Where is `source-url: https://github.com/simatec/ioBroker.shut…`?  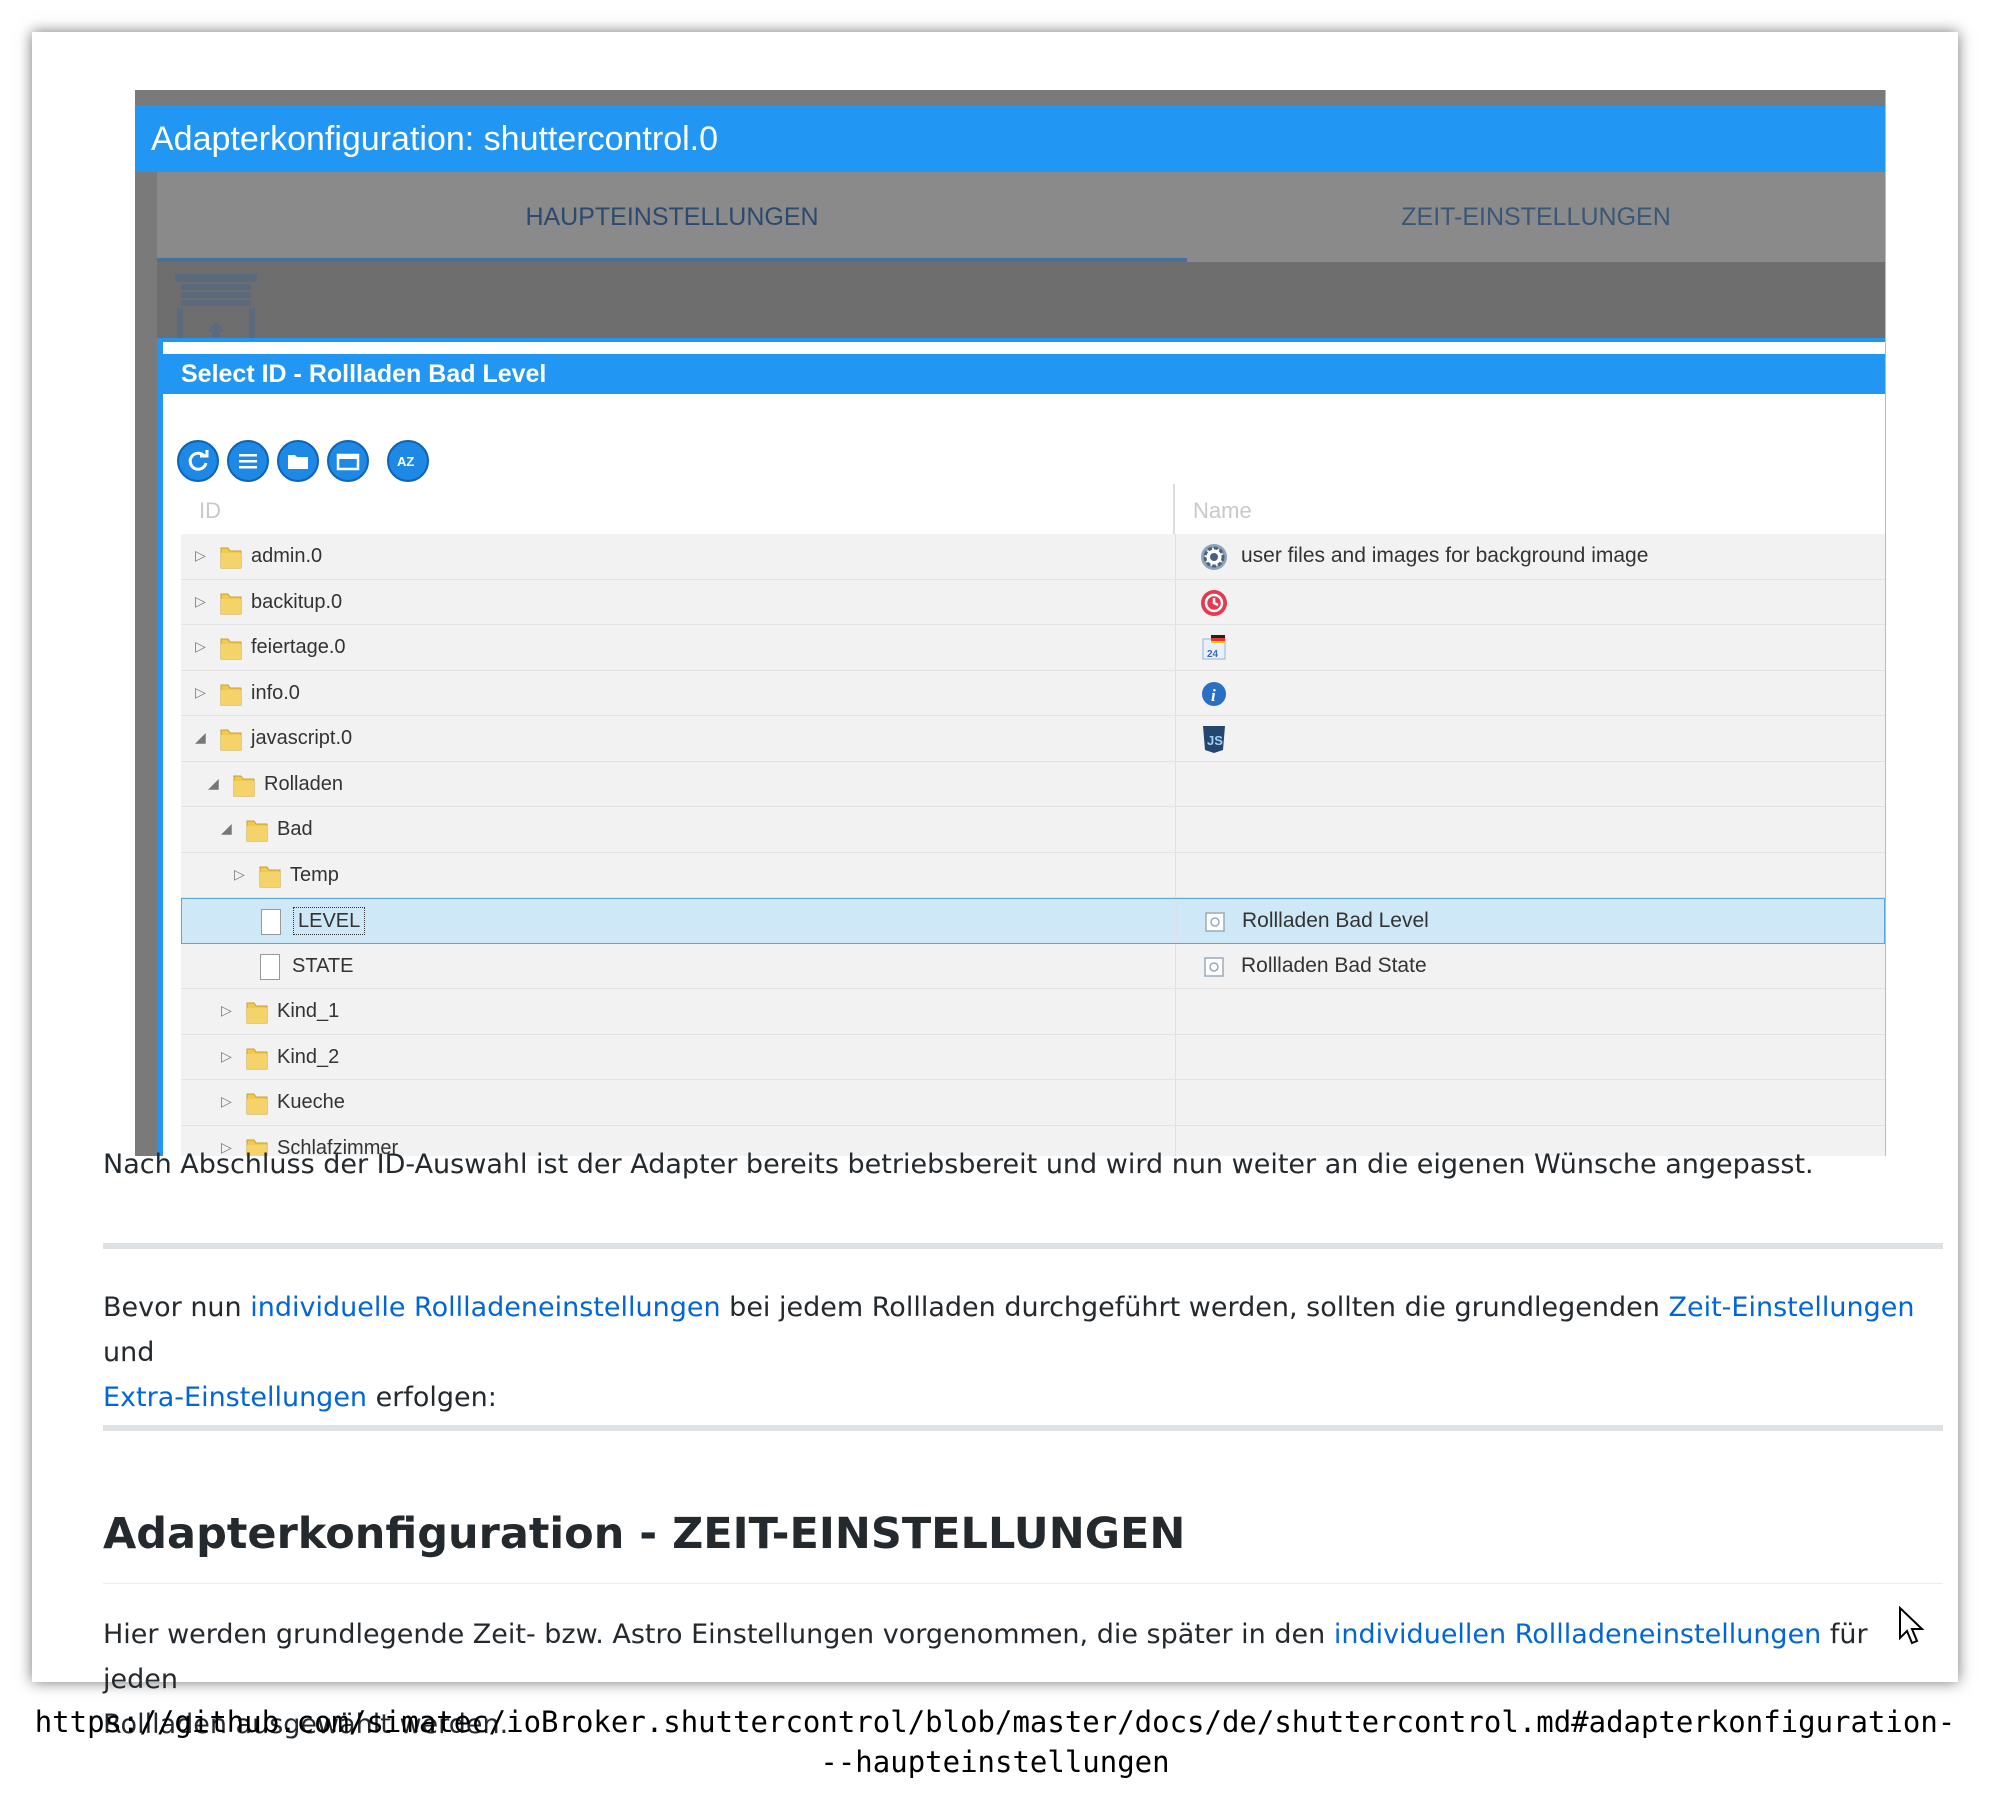 source-url: https://github.com/simatec/ioBroker.shut… is located at coordinates (995, 1742).